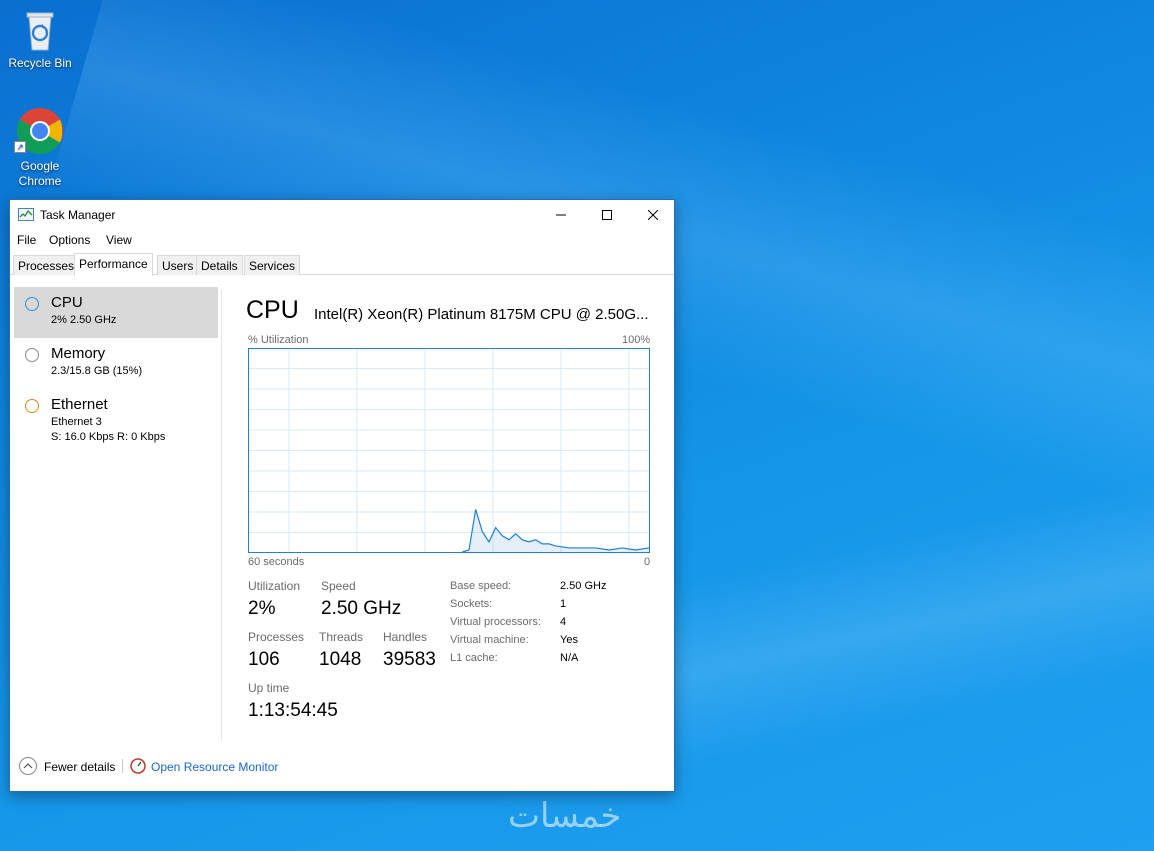 Image resolution: width=1154 pixels, height=851 pixels. Describe the element at coordinates (272, 265) in the screenshot. I see `tab-services: Services` at that location.